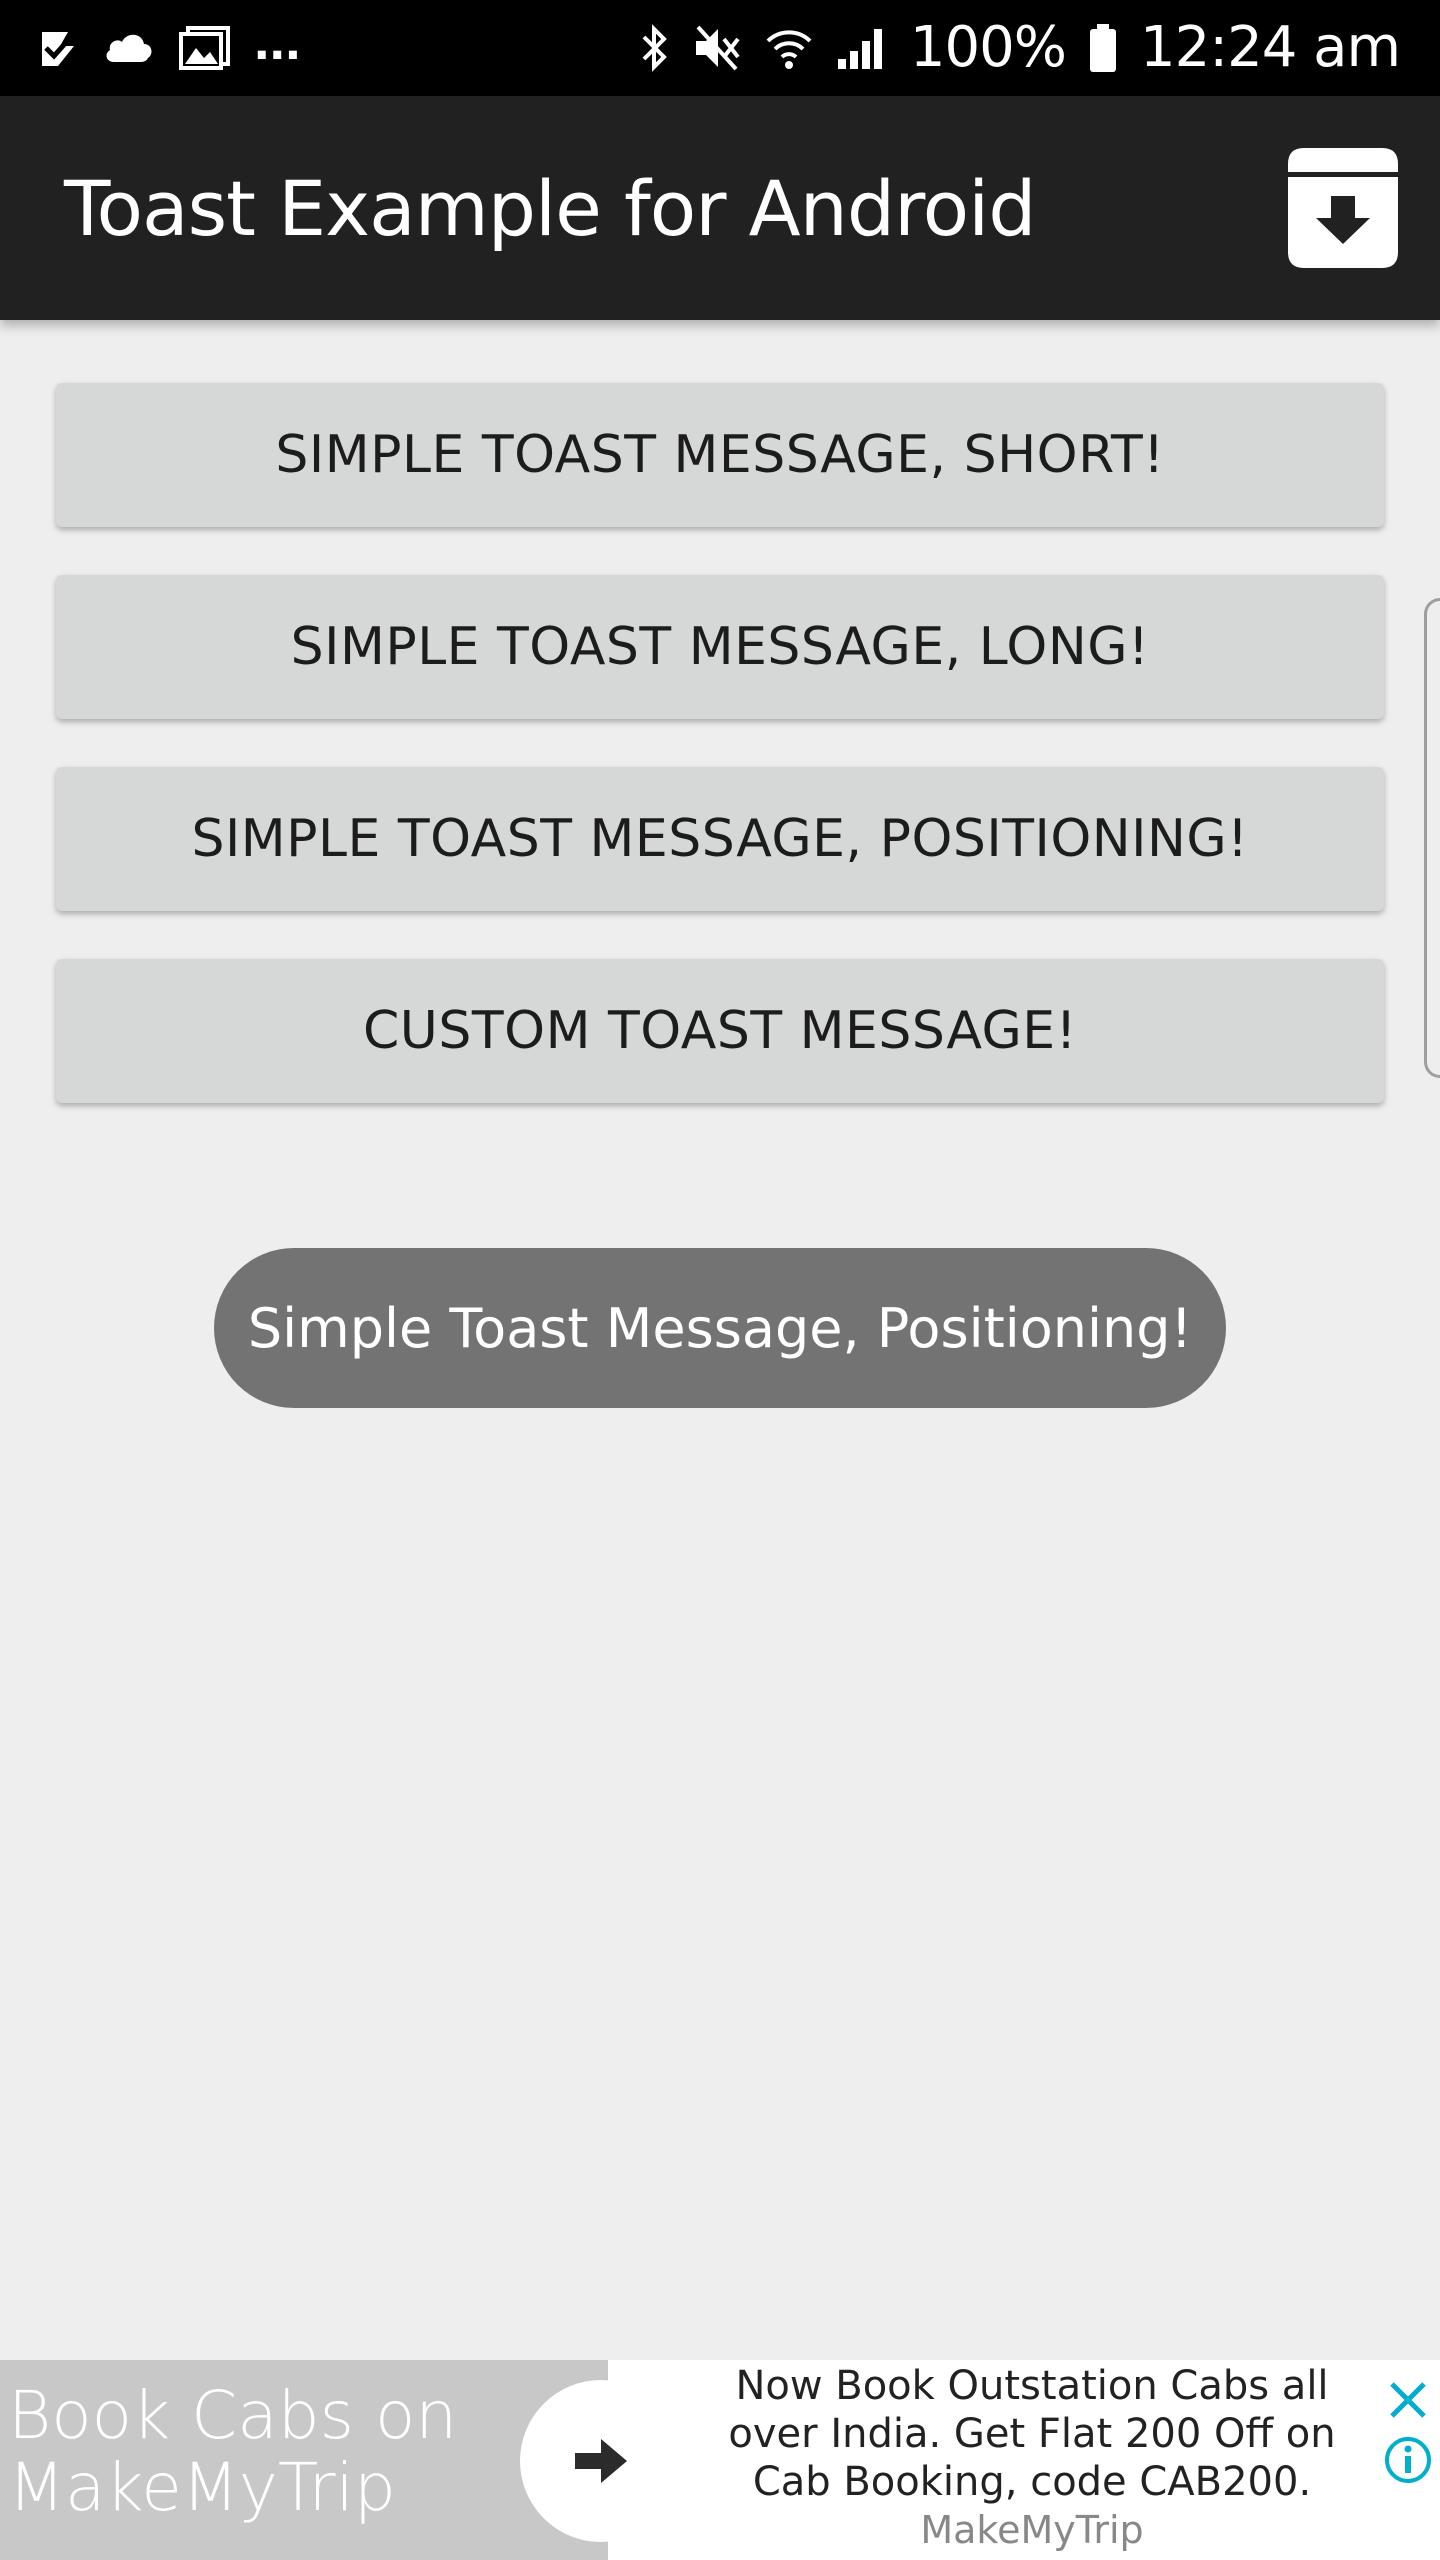 This screenshot has width=1440, height=2560. Describe the element at coordinates (789, 48) in the screenshot. I see `wifi-icon` at that location.